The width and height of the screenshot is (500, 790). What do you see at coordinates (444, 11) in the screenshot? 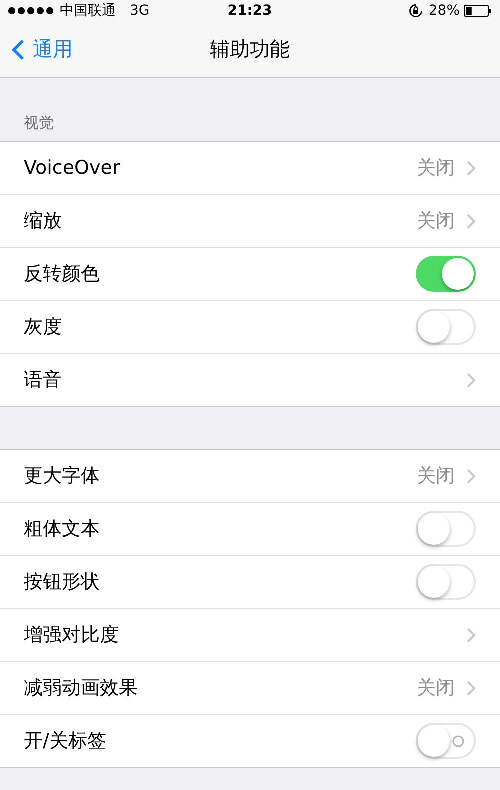
I see `battery-percent: 28%` at bounding box center [444, 11].